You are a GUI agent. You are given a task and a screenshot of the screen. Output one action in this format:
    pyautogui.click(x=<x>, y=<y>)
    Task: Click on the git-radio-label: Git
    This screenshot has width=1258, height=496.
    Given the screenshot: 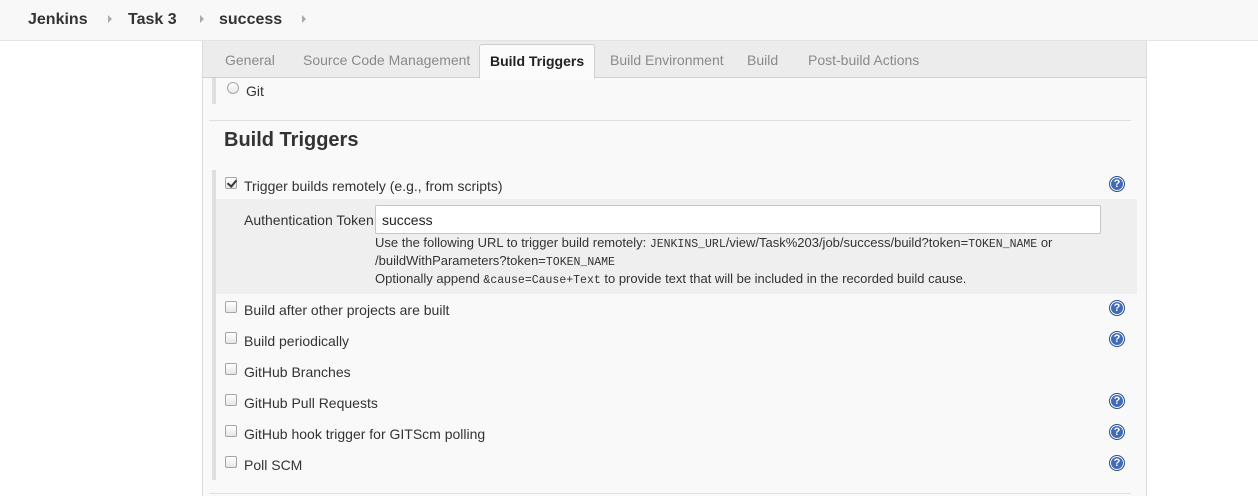 What is the action you would take?
    pyautogui.click(x=255, y=91)
    